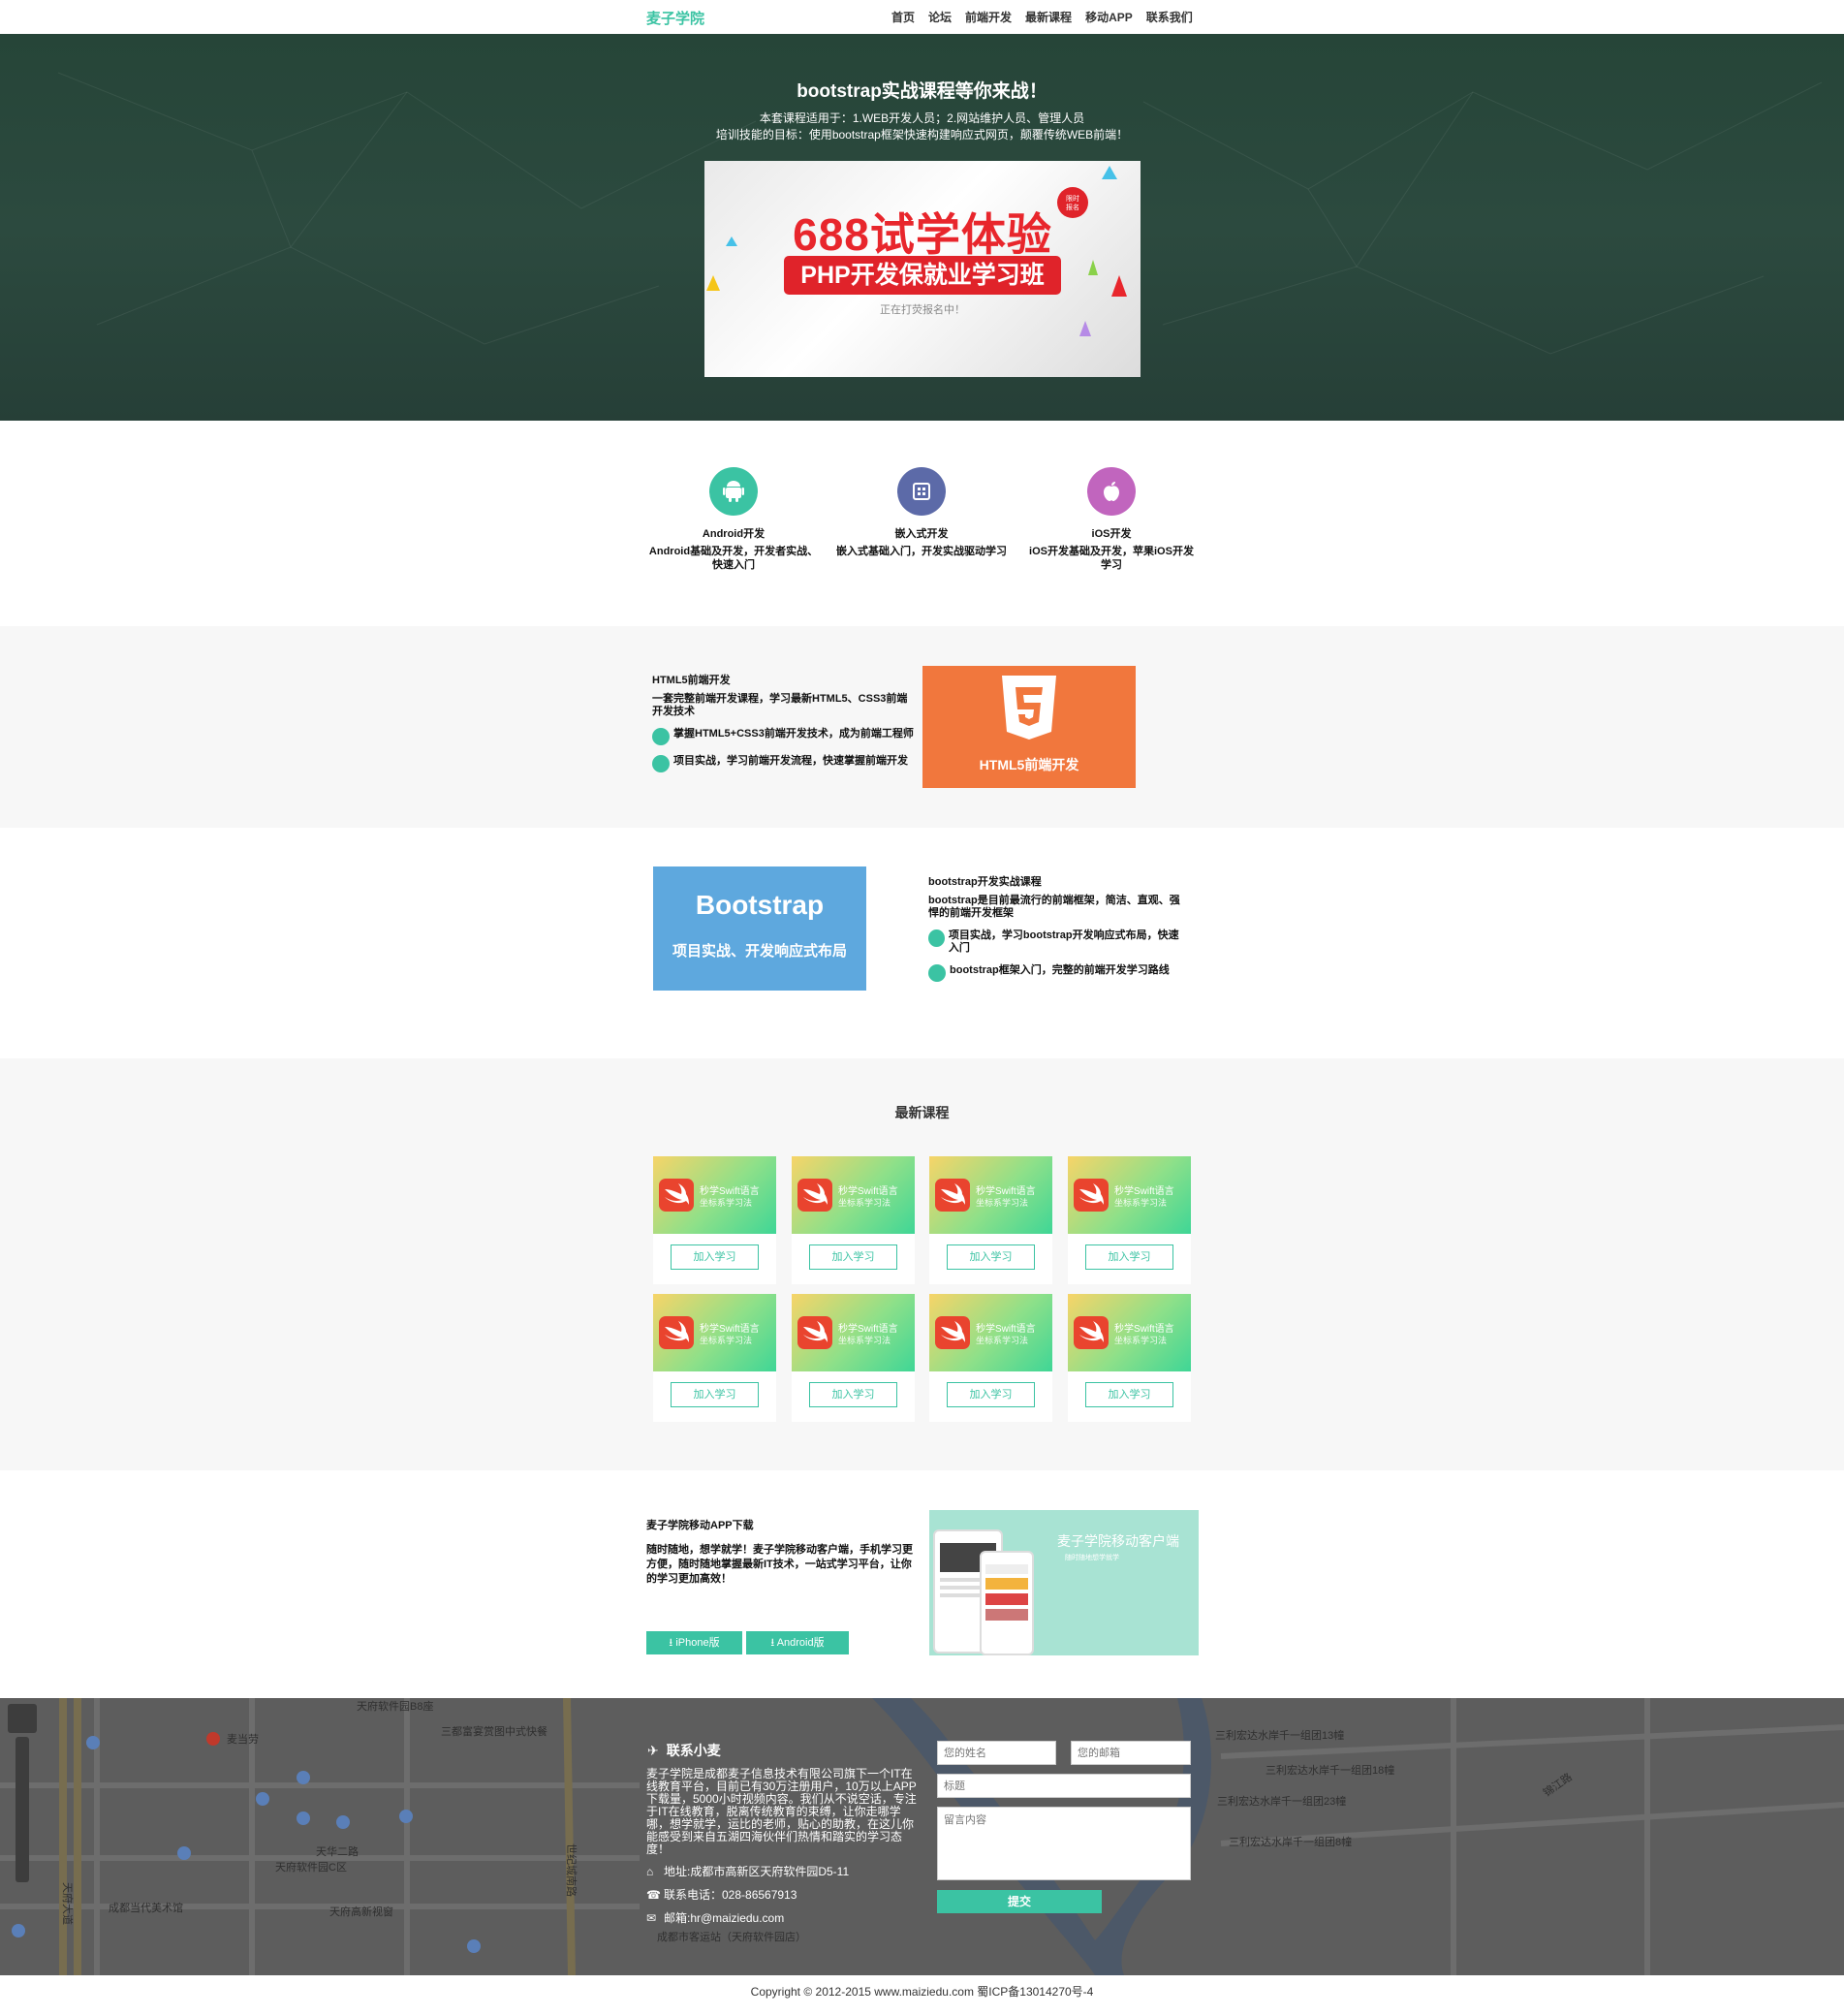 The height and width of the screenshot is (2016, 1844). Describe the element at coordinates (922, 276) in the screenshot. I see `banner-course-label: PHP开发保就业学习班` at that location.